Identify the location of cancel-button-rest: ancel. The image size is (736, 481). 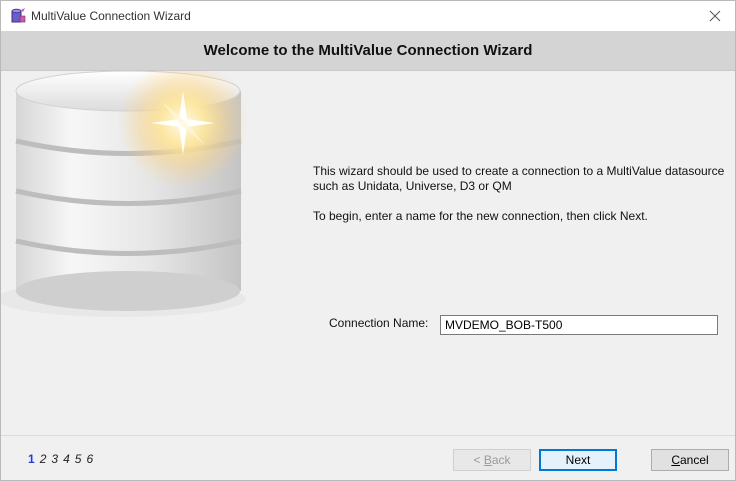
(694, 460).